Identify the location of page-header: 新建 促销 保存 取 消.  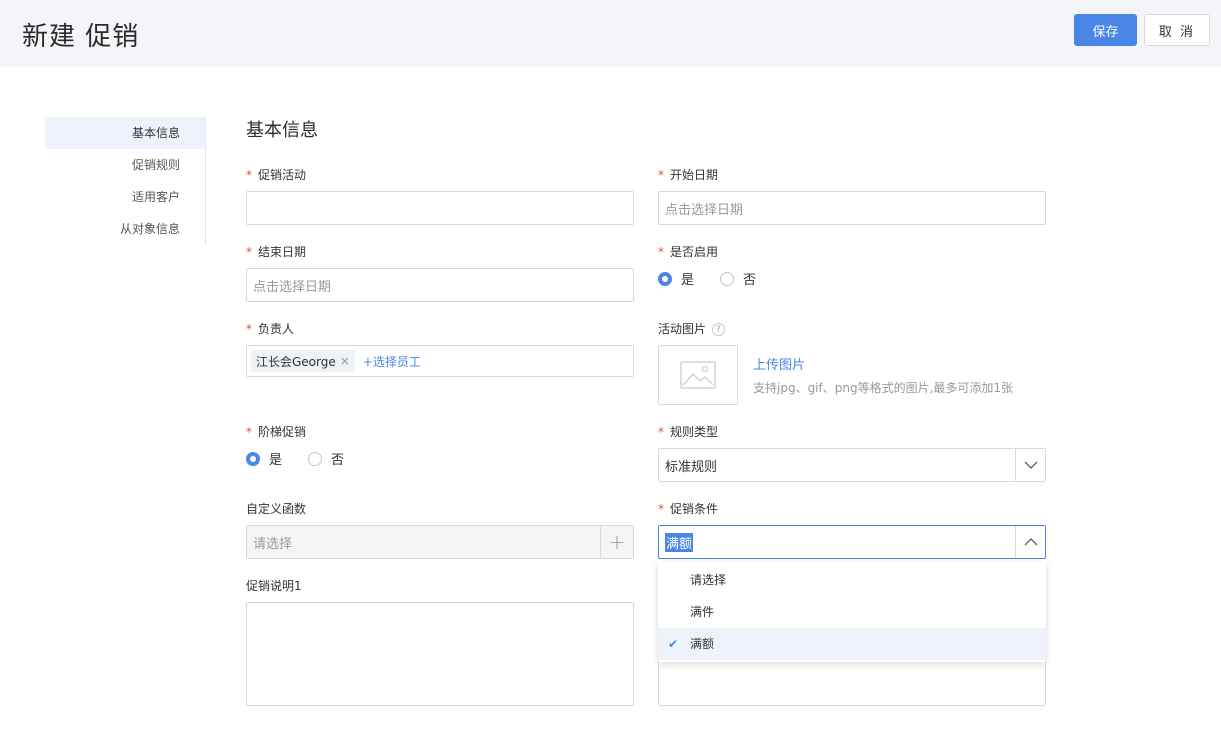
(610, 33).